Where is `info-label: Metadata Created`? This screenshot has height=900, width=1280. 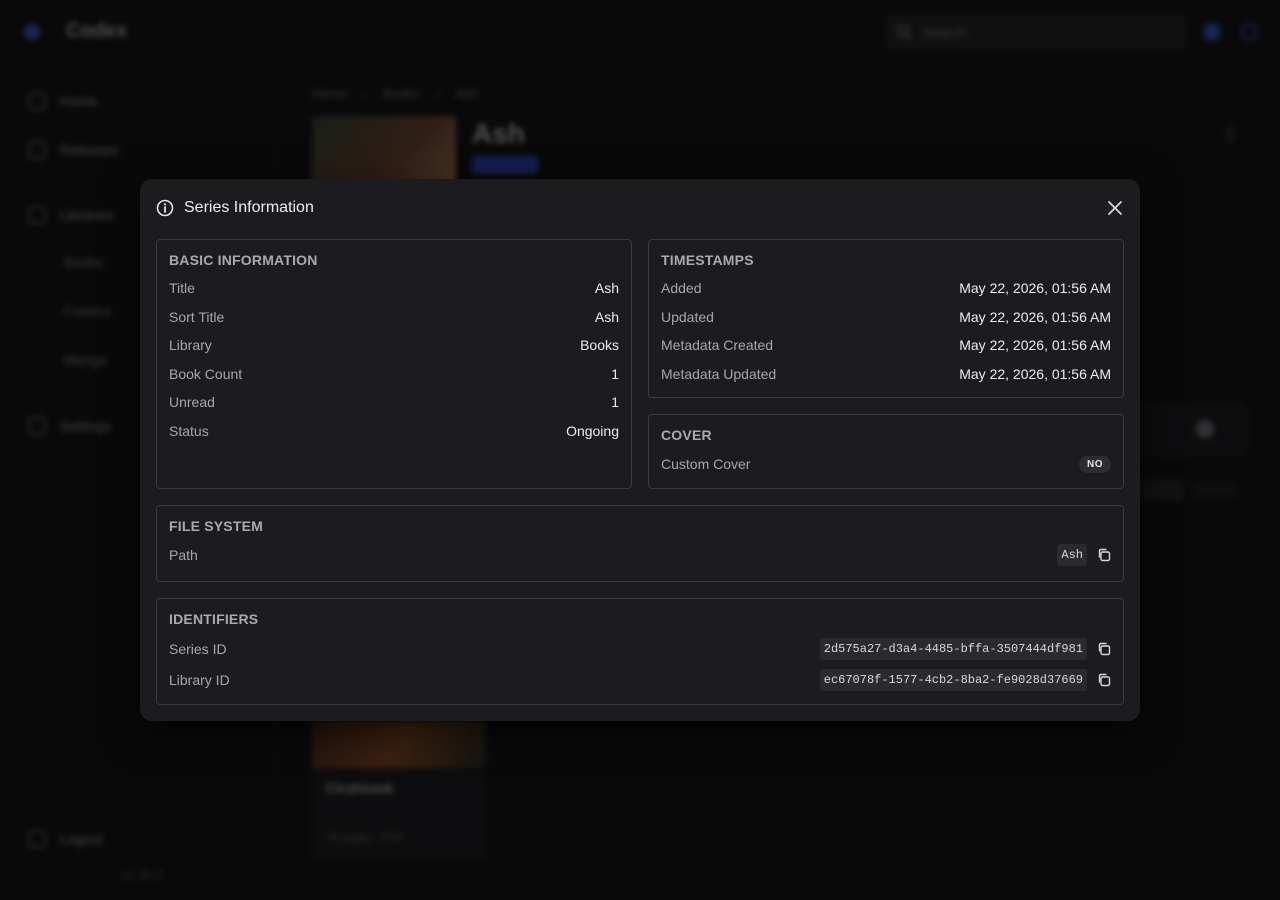 info-label: Metadata Created is located at coordinates (717, 345).